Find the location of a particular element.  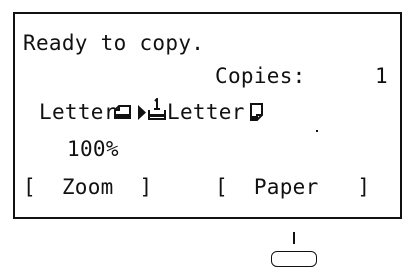

copies-label: Copies: is located at coordinates (260, 76).